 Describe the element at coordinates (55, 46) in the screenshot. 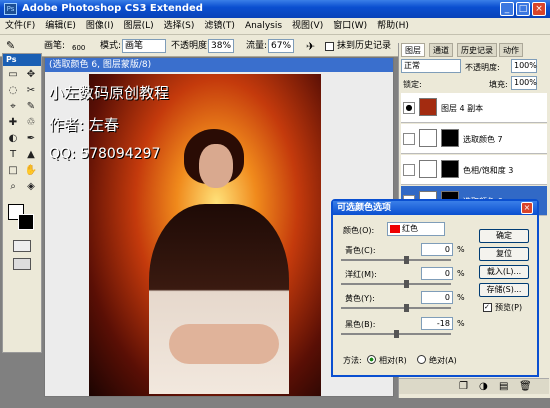

I see `brush-label: 画笔:` at that location.